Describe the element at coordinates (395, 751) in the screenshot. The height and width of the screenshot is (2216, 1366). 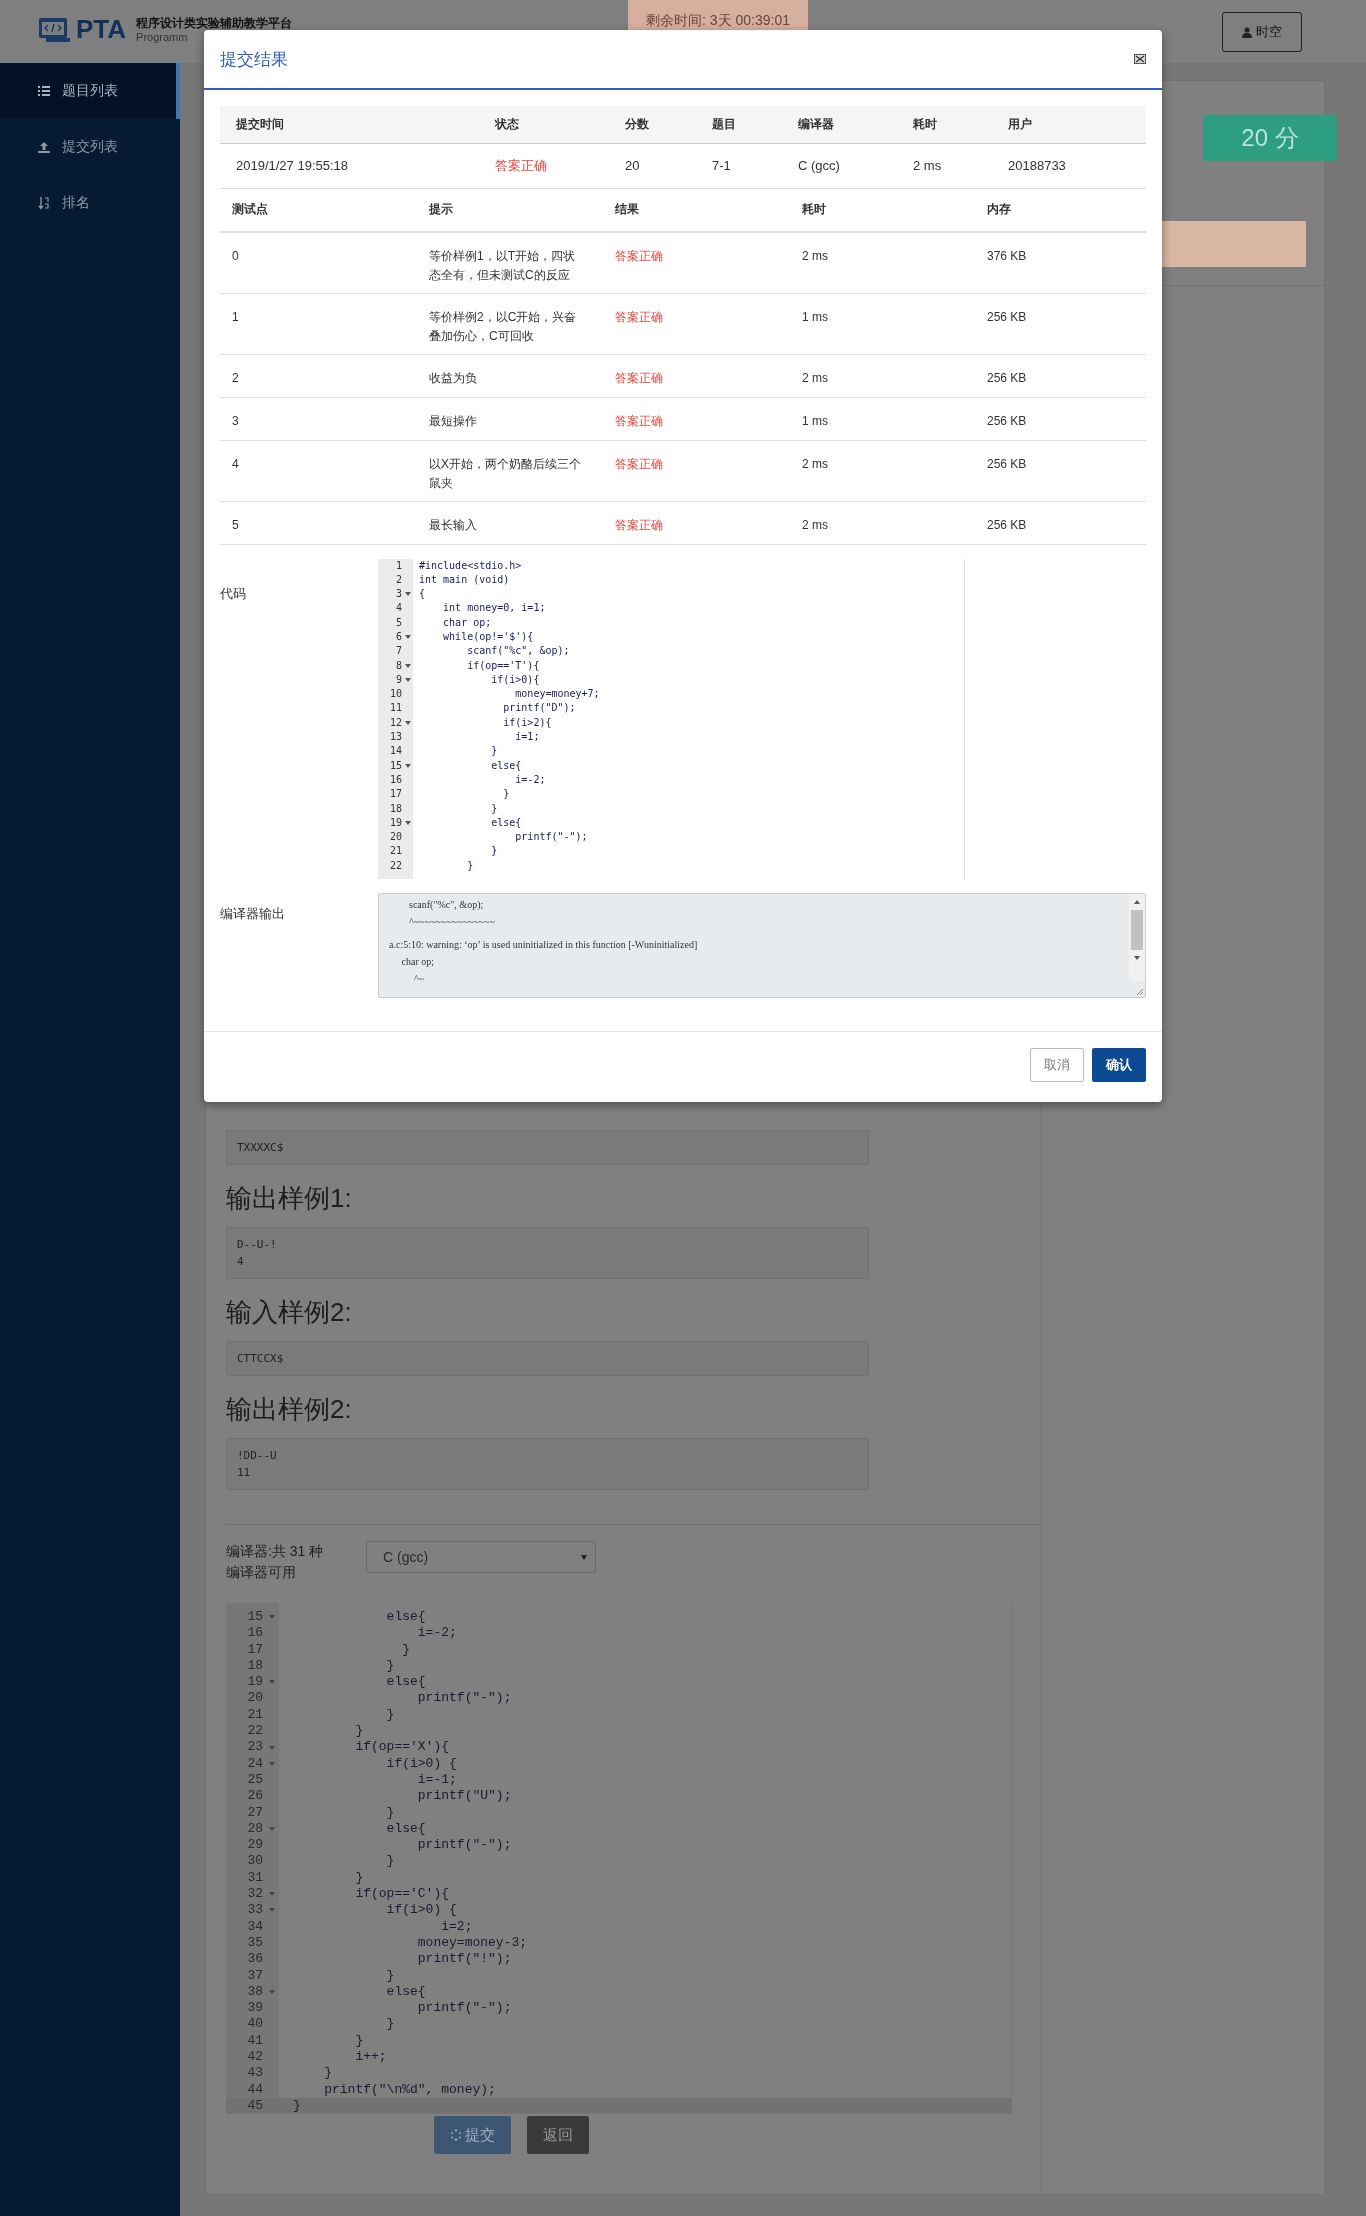
I see `line-number: 14` at that location.